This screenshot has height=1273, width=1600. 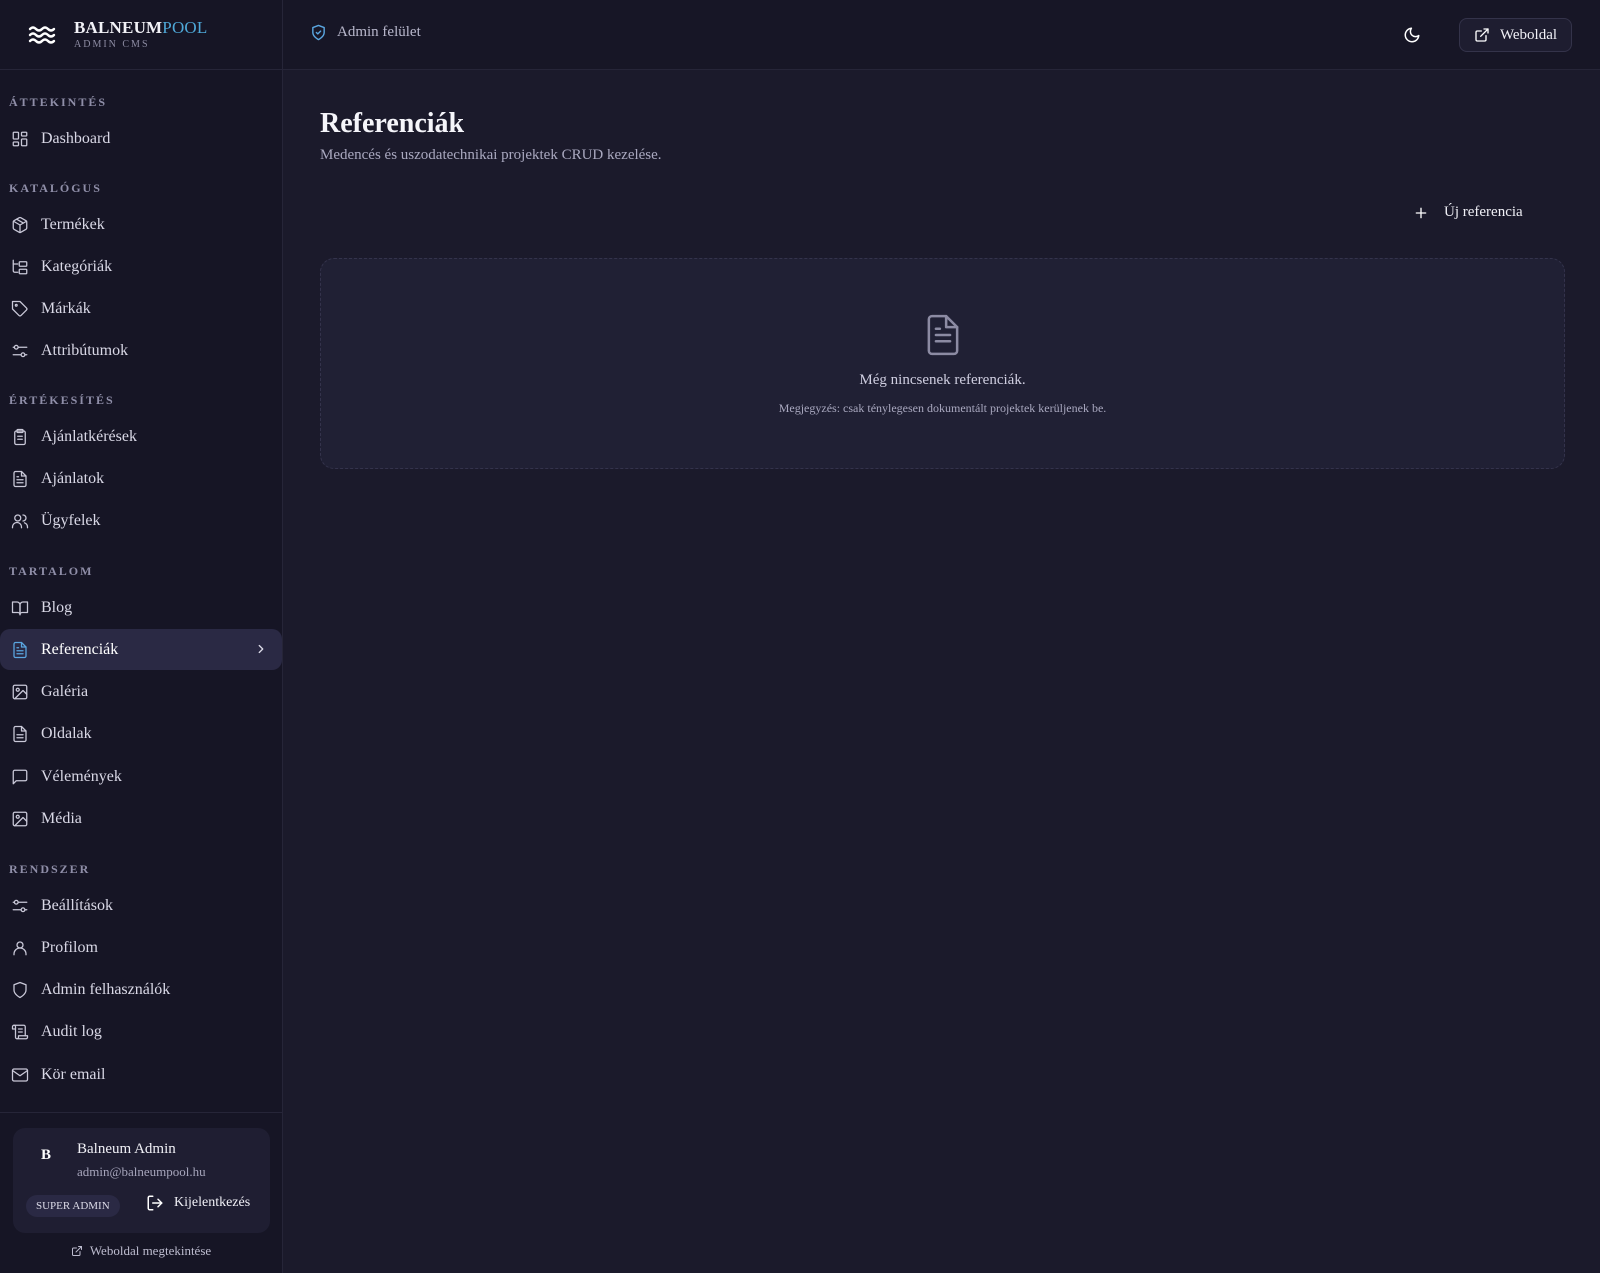 What do you see at coordinates (62, 400) in the screenshot?
I see `nav-section-title: ÉRTÉKESÍTÉS` at bounding box center [62, 400].